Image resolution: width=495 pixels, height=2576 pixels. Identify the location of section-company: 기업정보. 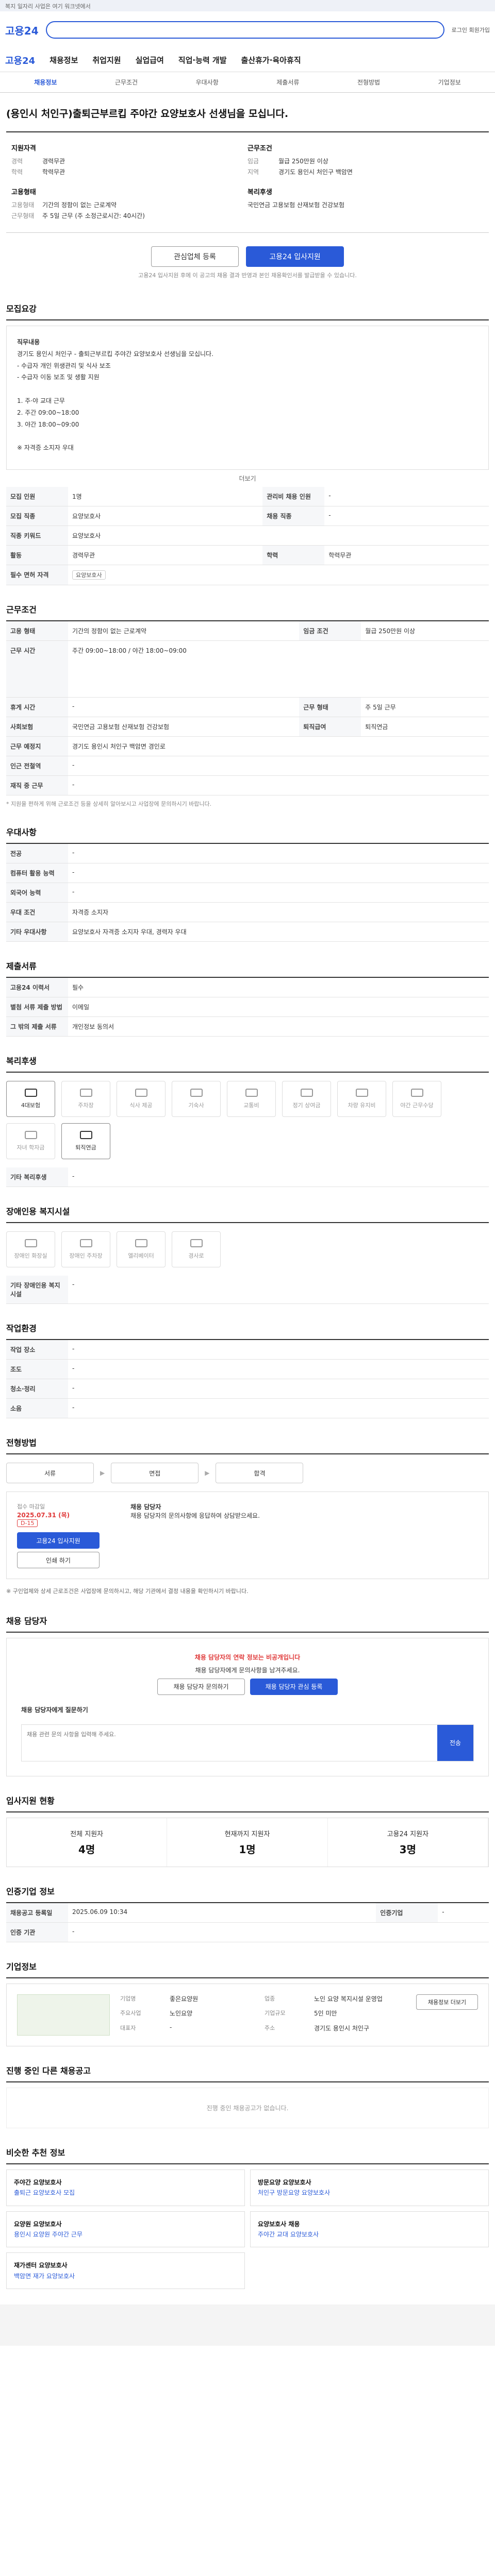
(247, 1965).